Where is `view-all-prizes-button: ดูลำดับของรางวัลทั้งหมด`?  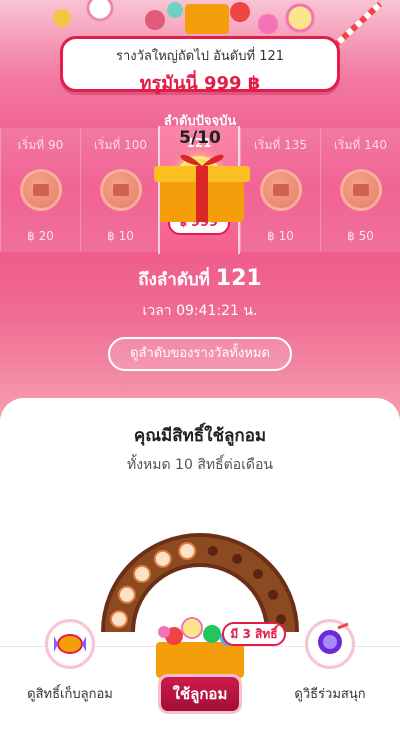
view-all-prizes-button: ดูลำดับของรางวัลทั้งหมด is located at coordinates (200, 354).